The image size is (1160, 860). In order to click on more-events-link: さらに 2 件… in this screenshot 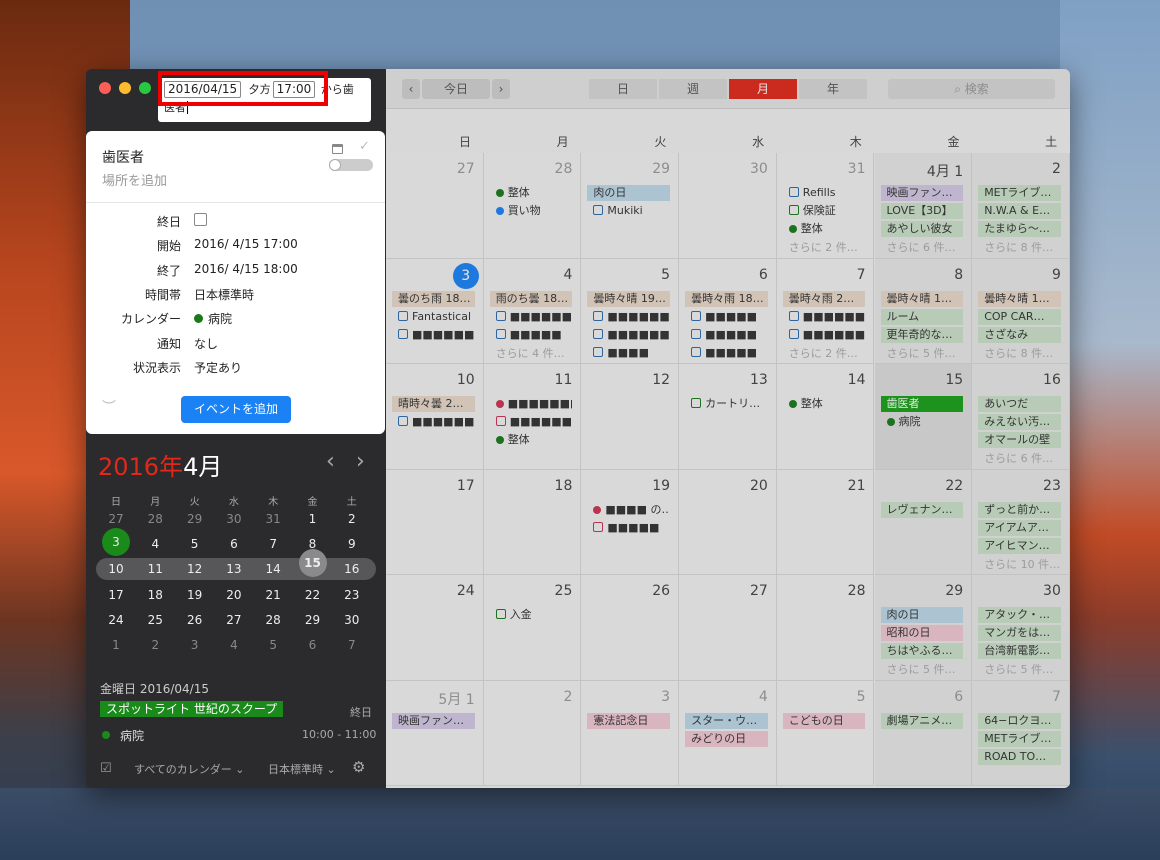, I will do `click(823, 353)`.